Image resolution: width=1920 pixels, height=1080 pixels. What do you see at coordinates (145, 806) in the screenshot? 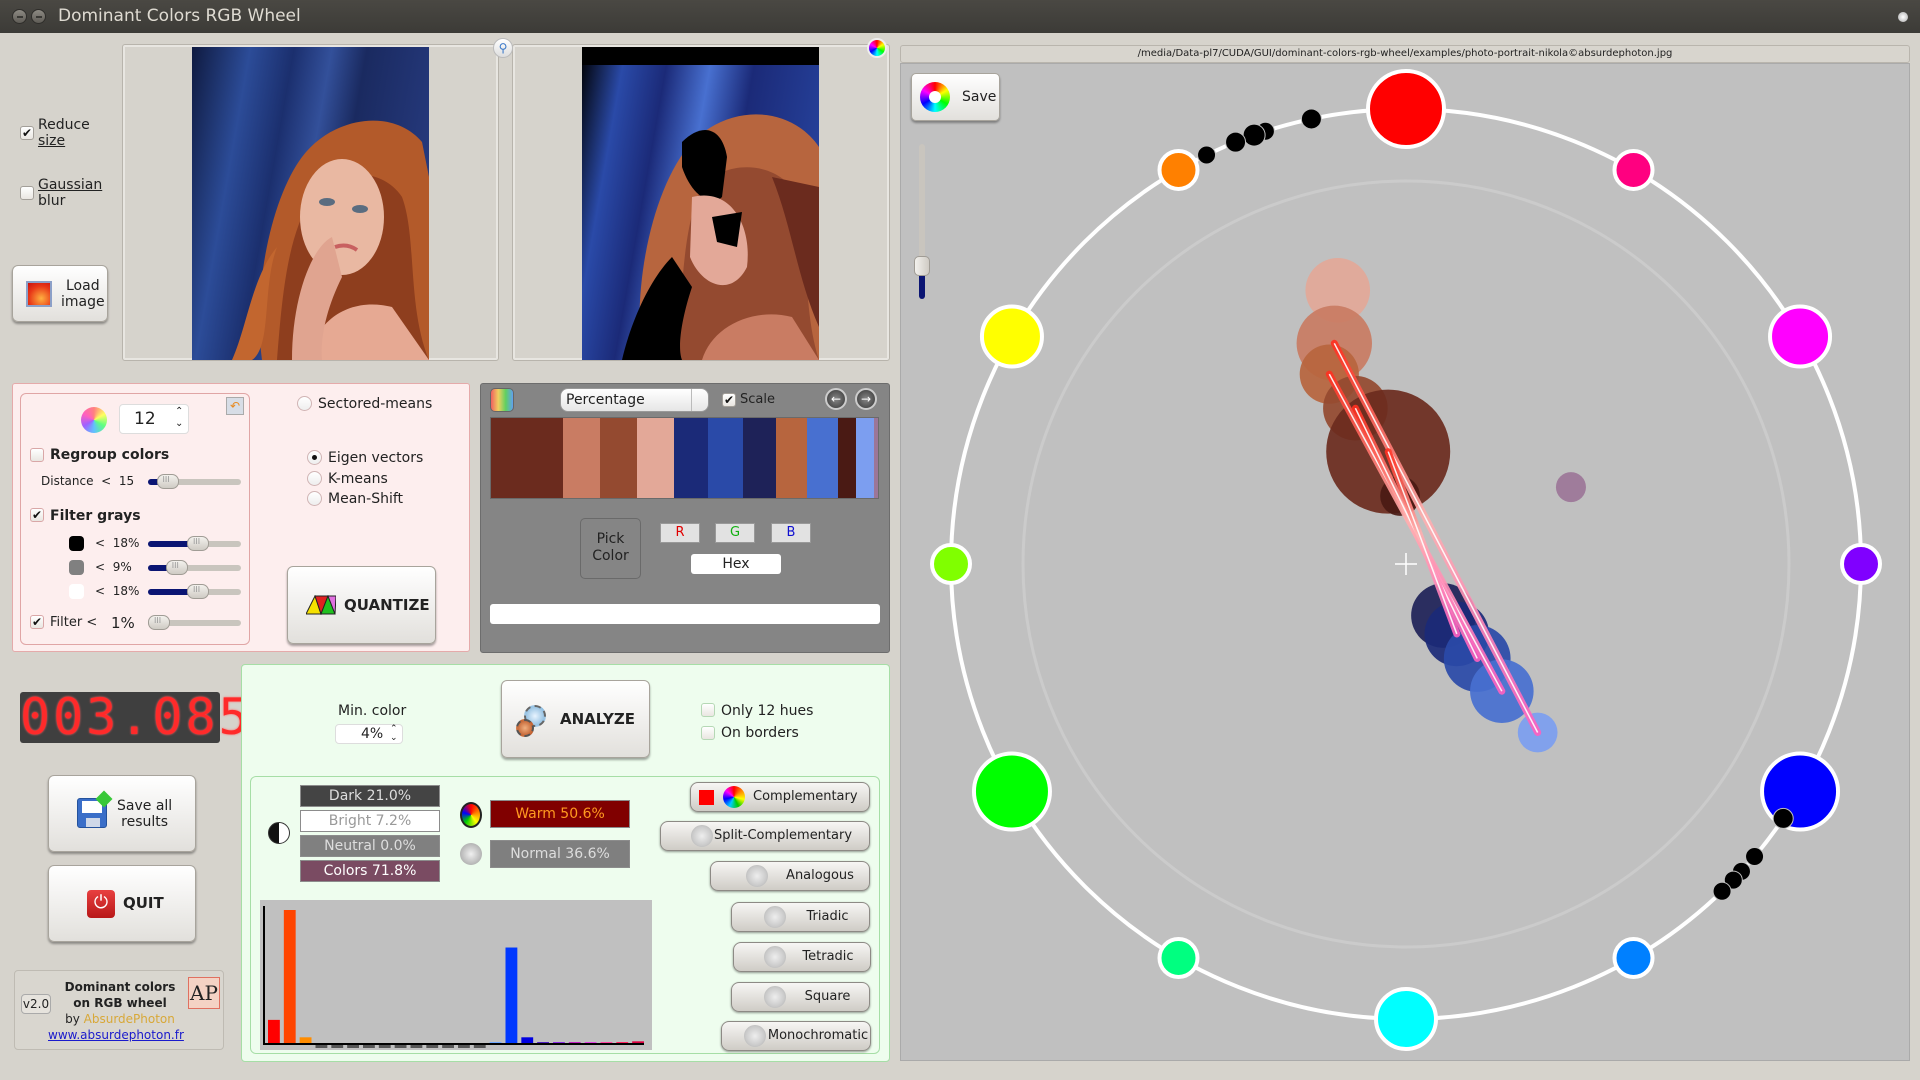
I see `save-all-line1: Save all` at bounding box center [145, 806].